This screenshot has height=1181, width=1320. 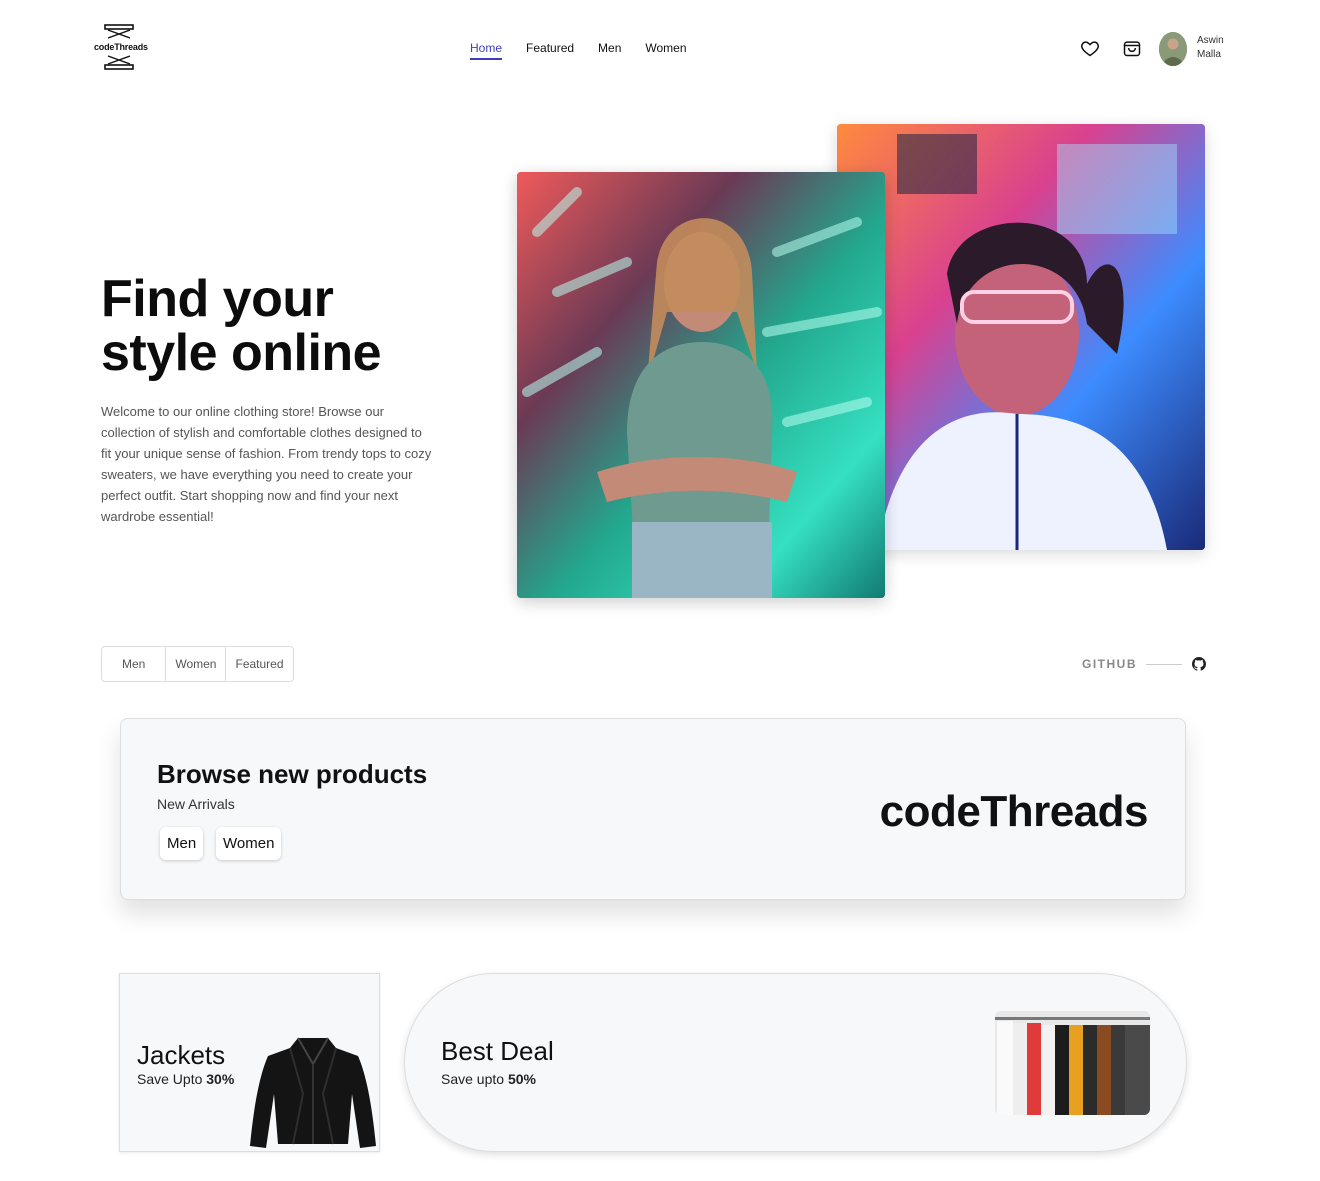 What do you see at coordinates (486, 50) in the screenshot?
I see `nav-home: Home` at bounding box center [486, 50].